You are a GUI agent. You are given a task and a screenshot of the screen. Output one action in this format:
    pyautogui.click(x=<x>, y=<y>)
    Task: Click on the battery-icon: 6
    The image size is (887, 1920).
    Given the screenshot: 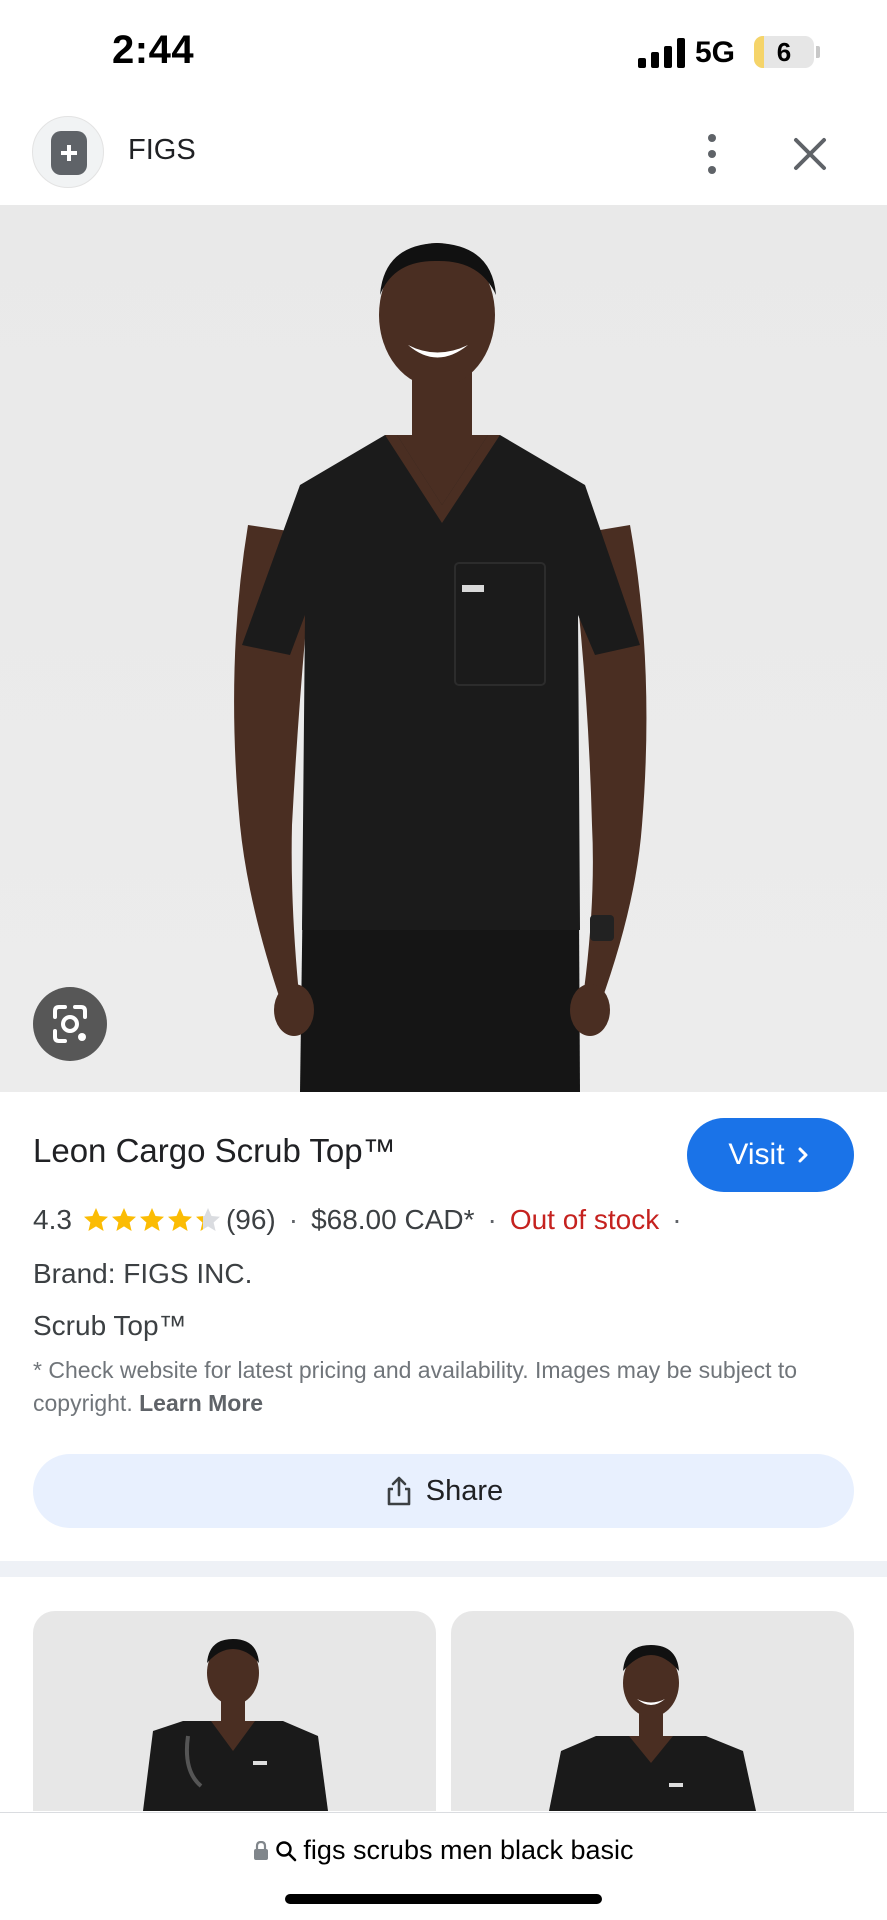 What is the action you would take?
    pyautogui.click(x=784, y=52)
    